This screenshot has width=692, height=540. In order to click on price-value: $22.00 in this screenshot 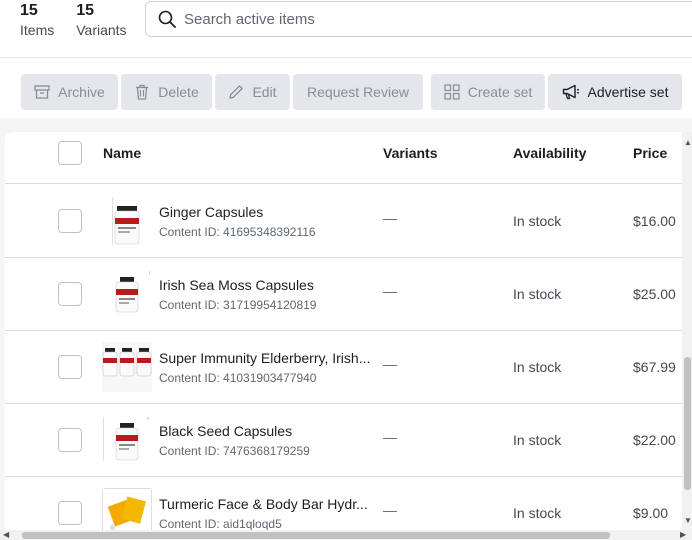, I will do `click(654, 440)`.